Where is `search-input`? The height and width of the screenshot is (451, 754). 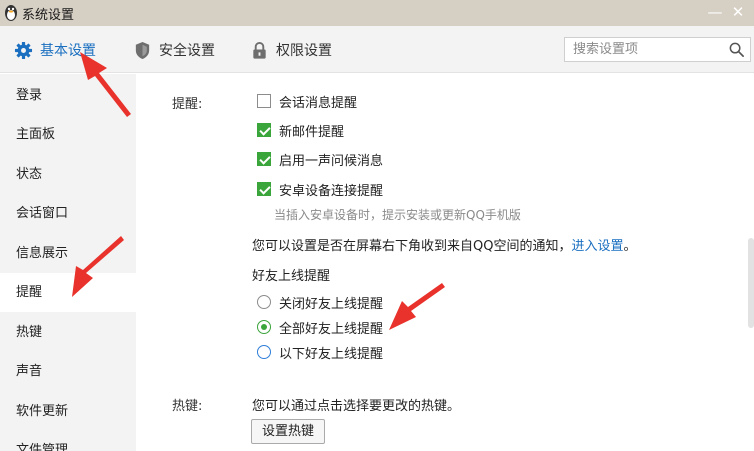 search-input is located at coordinates (640, 49).